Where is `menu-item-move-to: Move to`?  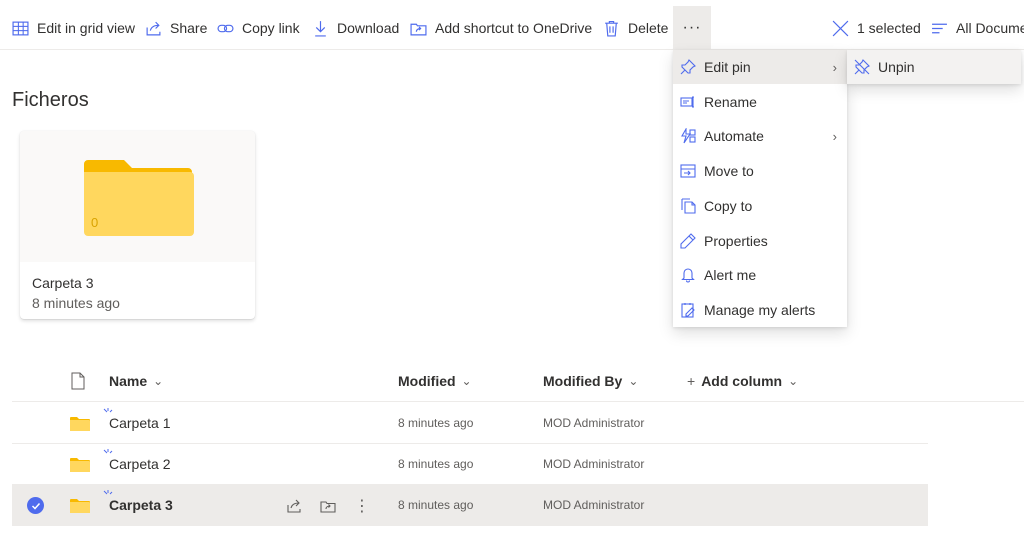 menu-item-move-to: Move to is located at coordinates (760, 171).